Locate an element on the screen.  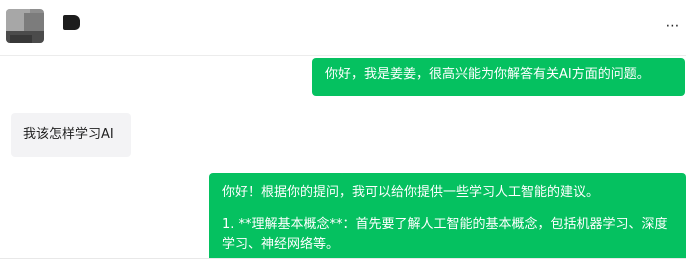
message-text: 你好，我是姜姜，很高兴能为你解答有关AI方面的问题。 is located at coordinates (487, 74).